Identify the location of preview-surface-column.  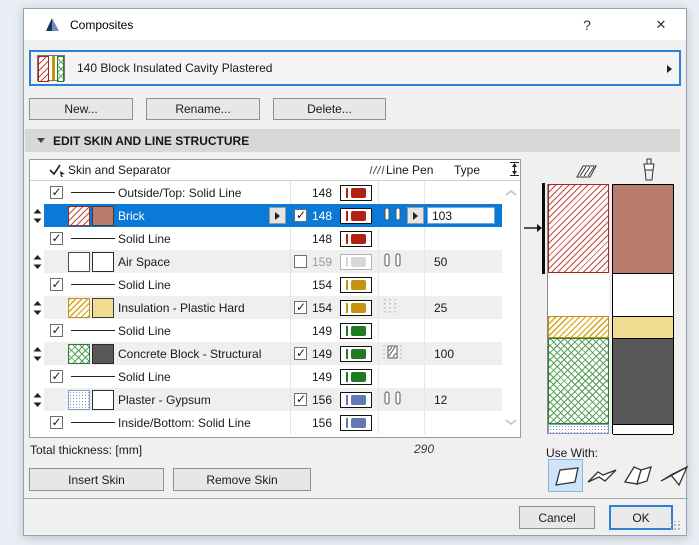
(643, 309).